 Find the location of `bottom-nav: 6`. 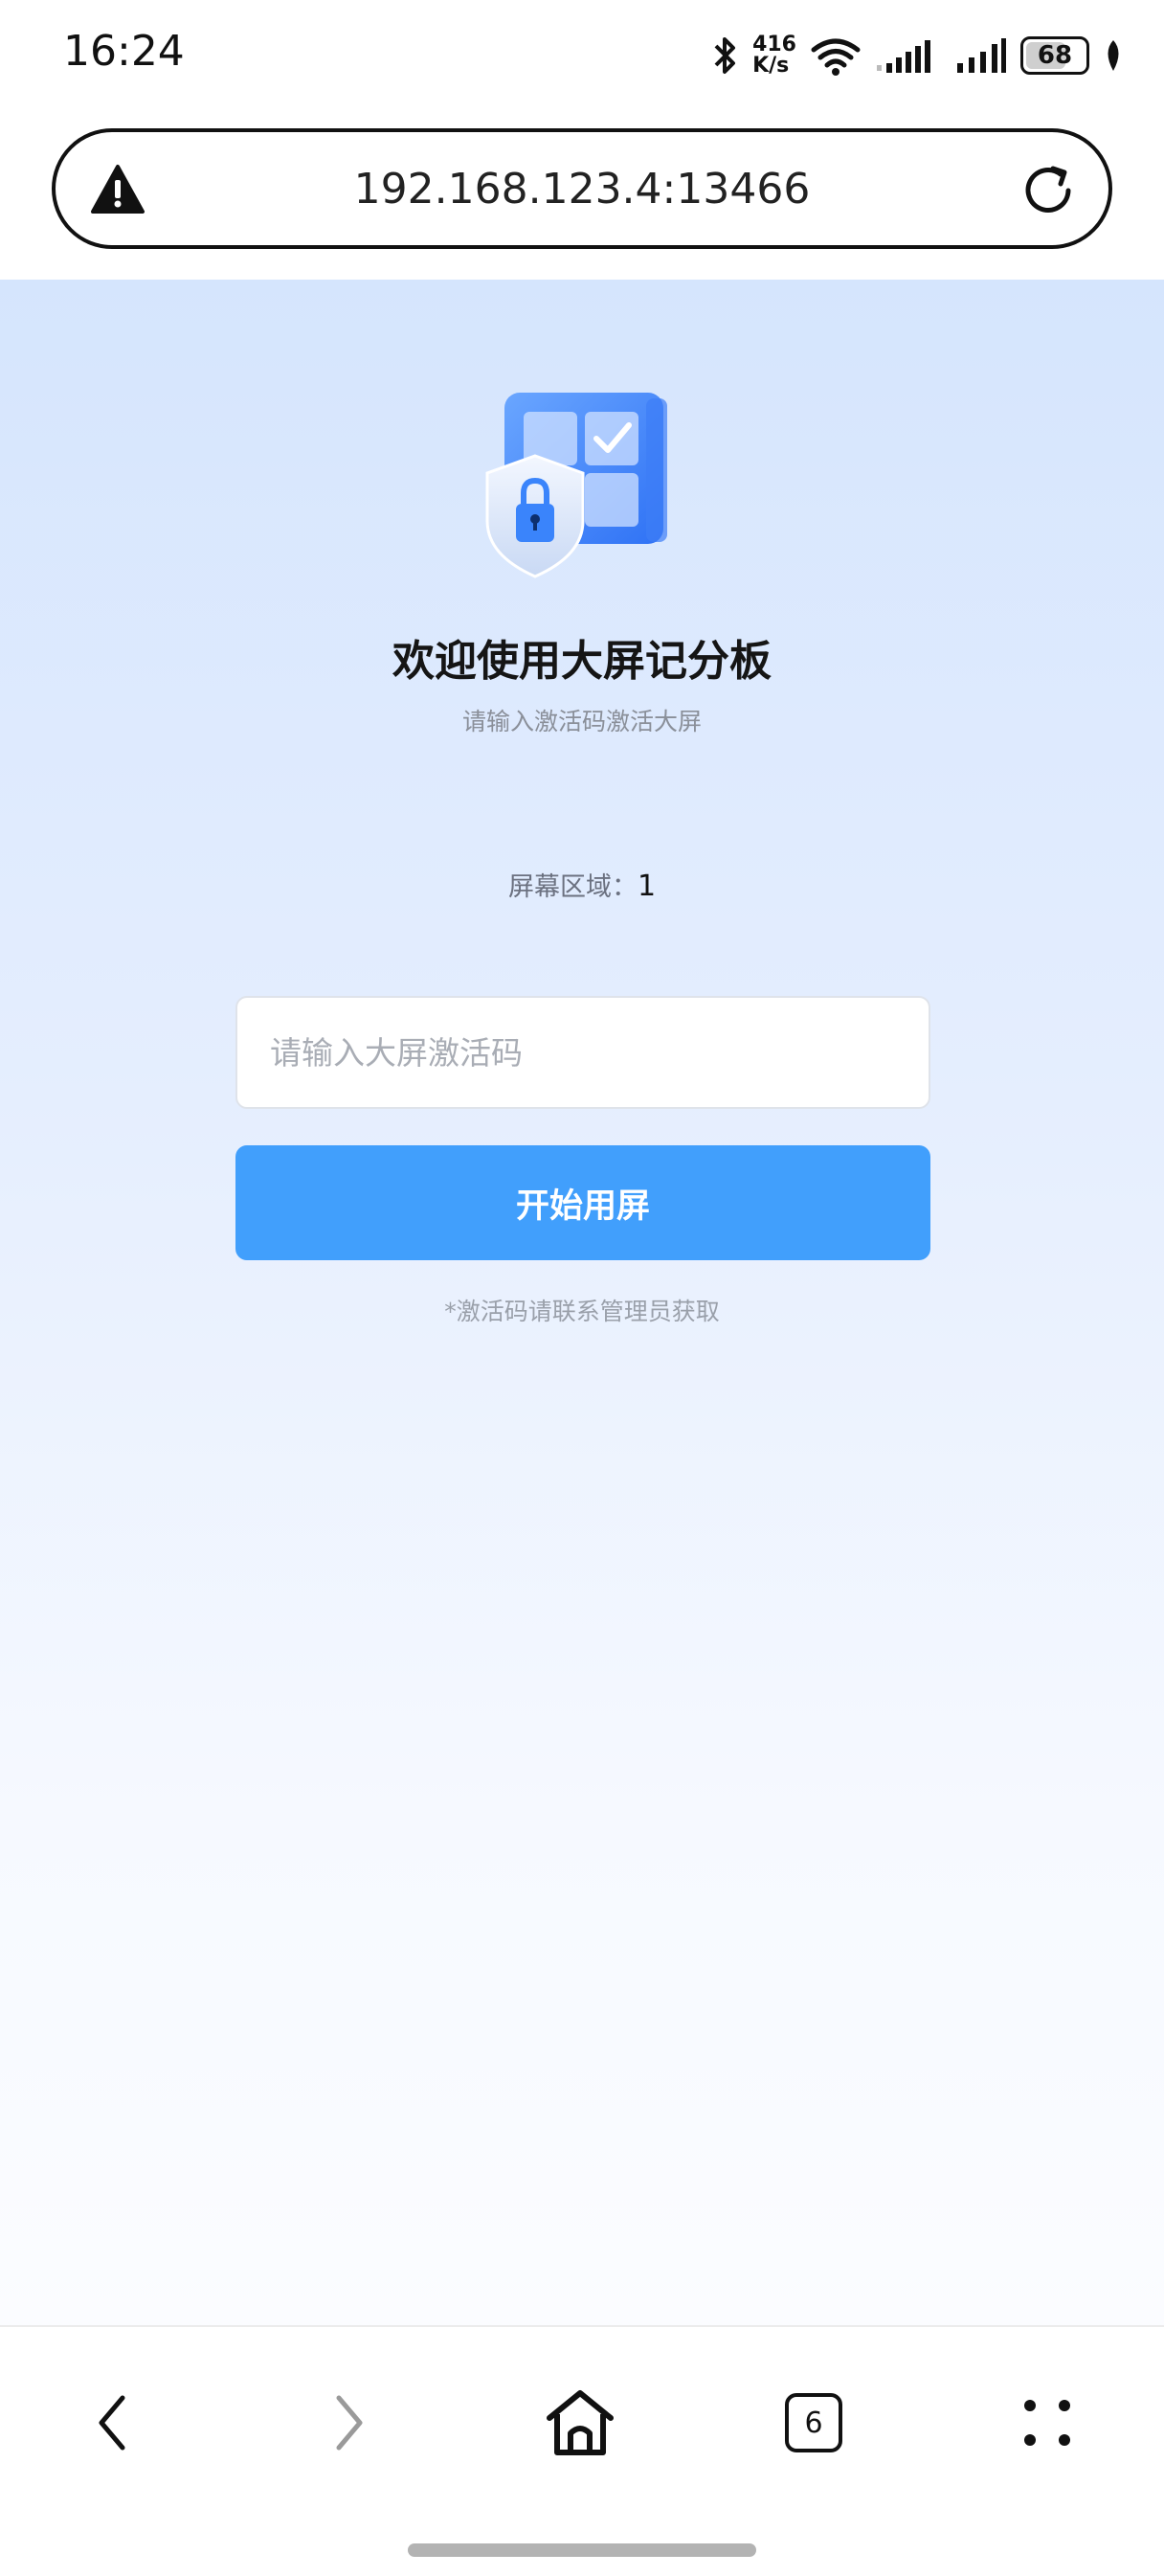

bottom-nav: 6 is located at coordinates (582, 2450).